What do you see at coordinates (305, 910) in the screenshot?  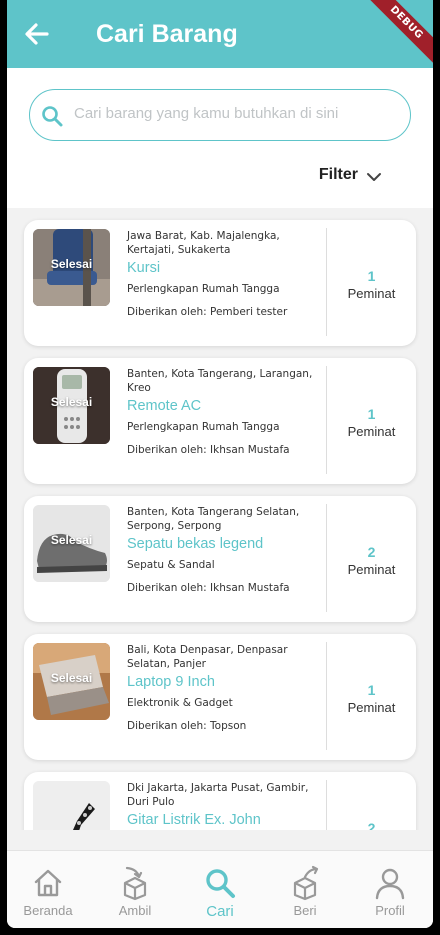 I see `nav-label: Beri` at bounding box center [305, 910].